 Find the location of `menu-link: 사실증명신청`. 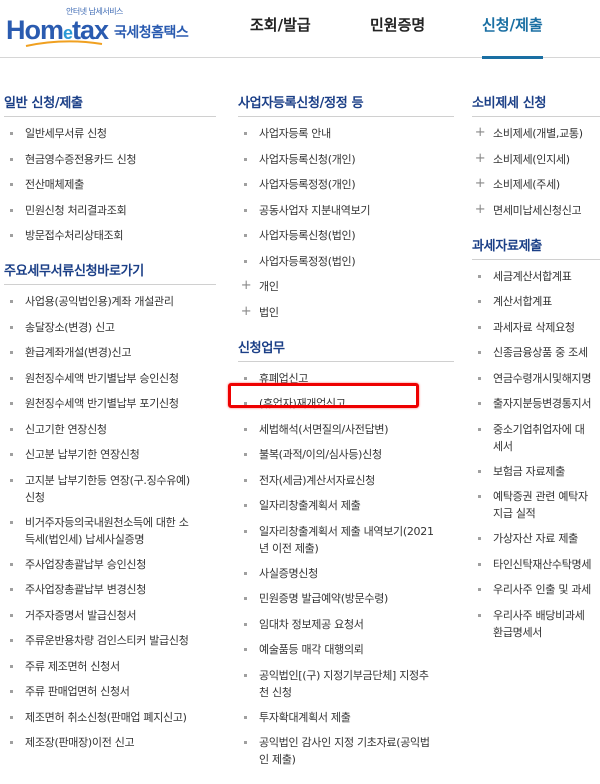

menu-link: 사실증명신청 is located at coordinates (346, 573).